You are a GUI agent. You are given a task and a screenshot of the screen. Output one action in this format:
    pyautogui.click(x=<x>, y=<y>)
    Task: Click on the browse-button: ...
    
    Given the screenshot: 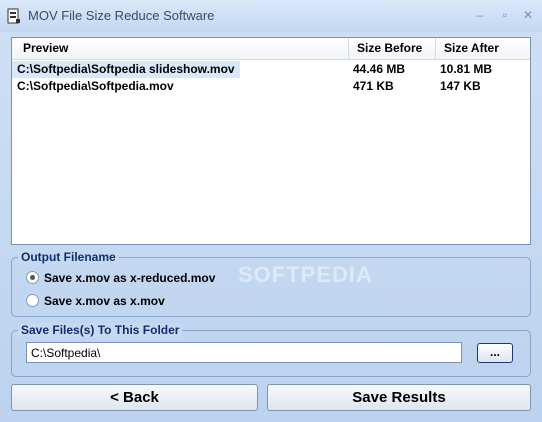 What is the action you would take?
    pyautogui.click(x=495, y=353)
    